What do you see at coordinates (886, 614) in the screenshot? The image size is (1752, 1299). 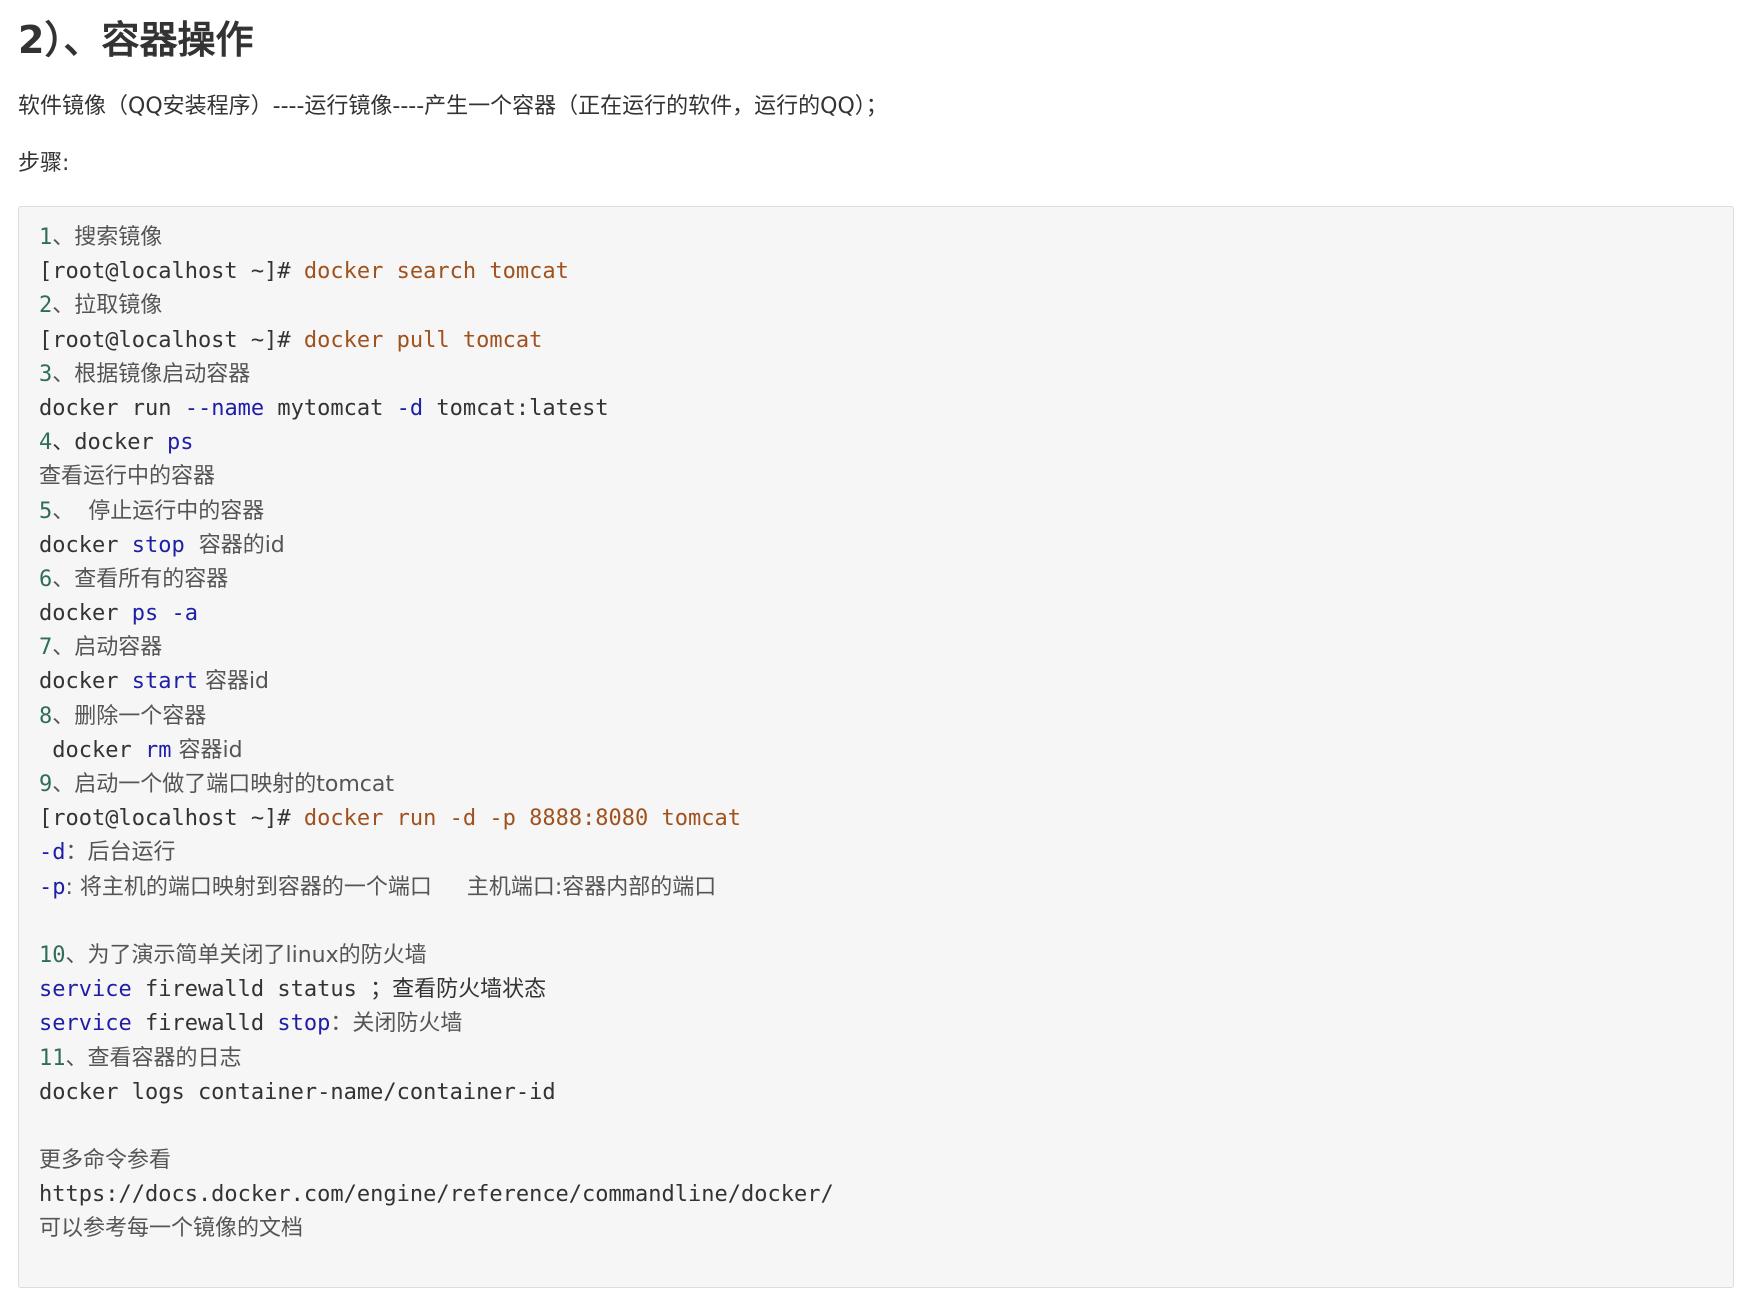 I see `code-line: docker ps -a` at bounding box center [886, 614].